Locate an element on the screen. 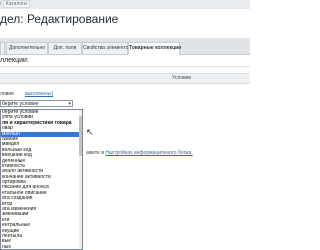 The height and width of the screenshot is (250, 320). conditions-table-header is located at coordinates (125, 78).